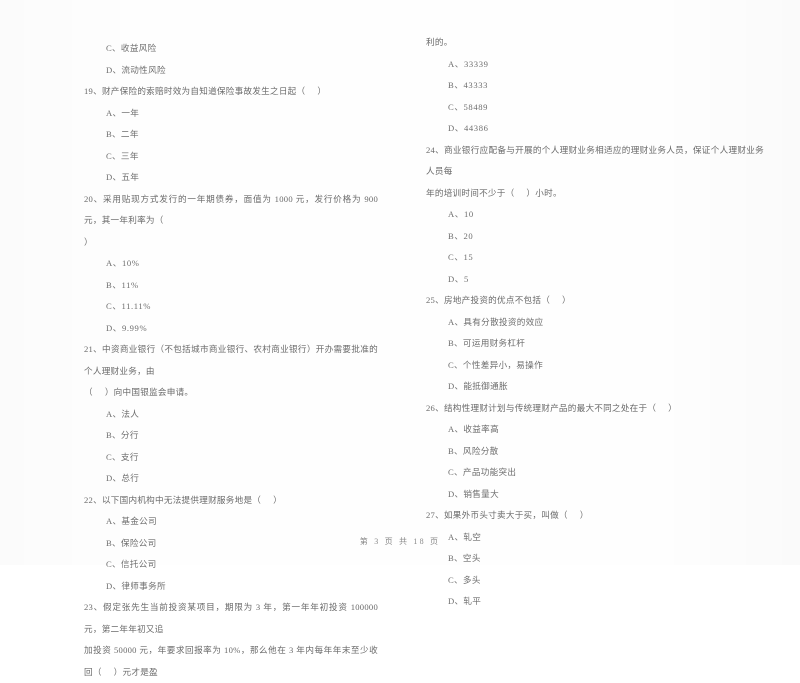 Image resolution: width=800 pixels, height=683 pixels. Describe the element at coordinates (464, 579) in the screenshot. I see `option-item: C、多头` at that location.